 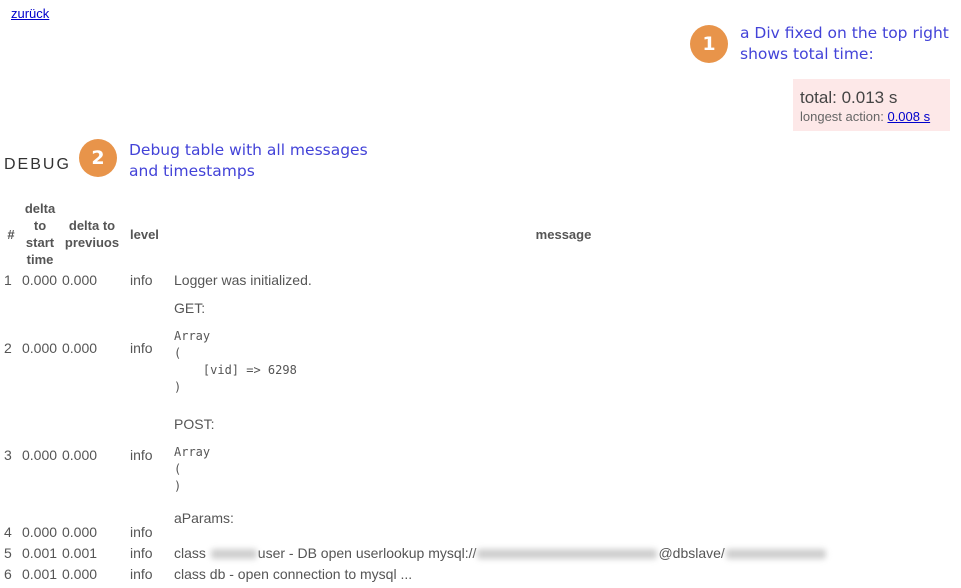 What do you see at coordinates (8, 532) in the screenshot?
I see `row-num: 4` at bounding box center [8, 532].